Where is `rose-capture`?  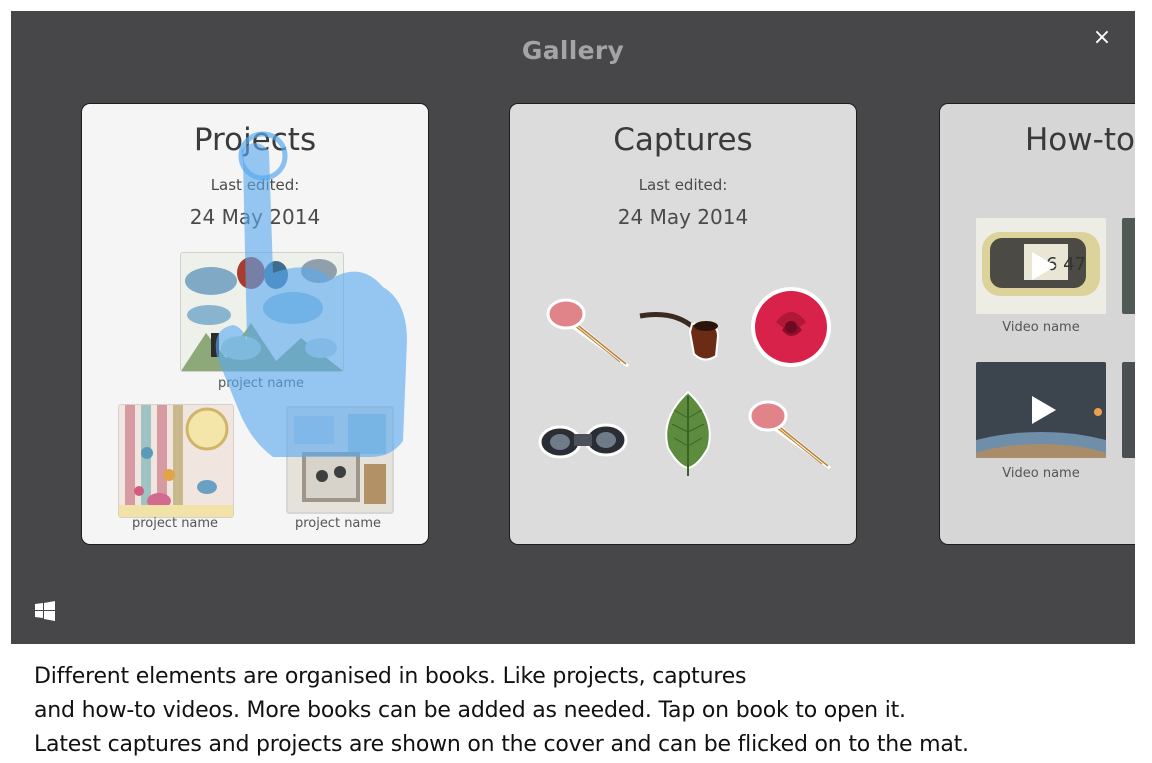 rose-capture is located at coordinates (791, 327).